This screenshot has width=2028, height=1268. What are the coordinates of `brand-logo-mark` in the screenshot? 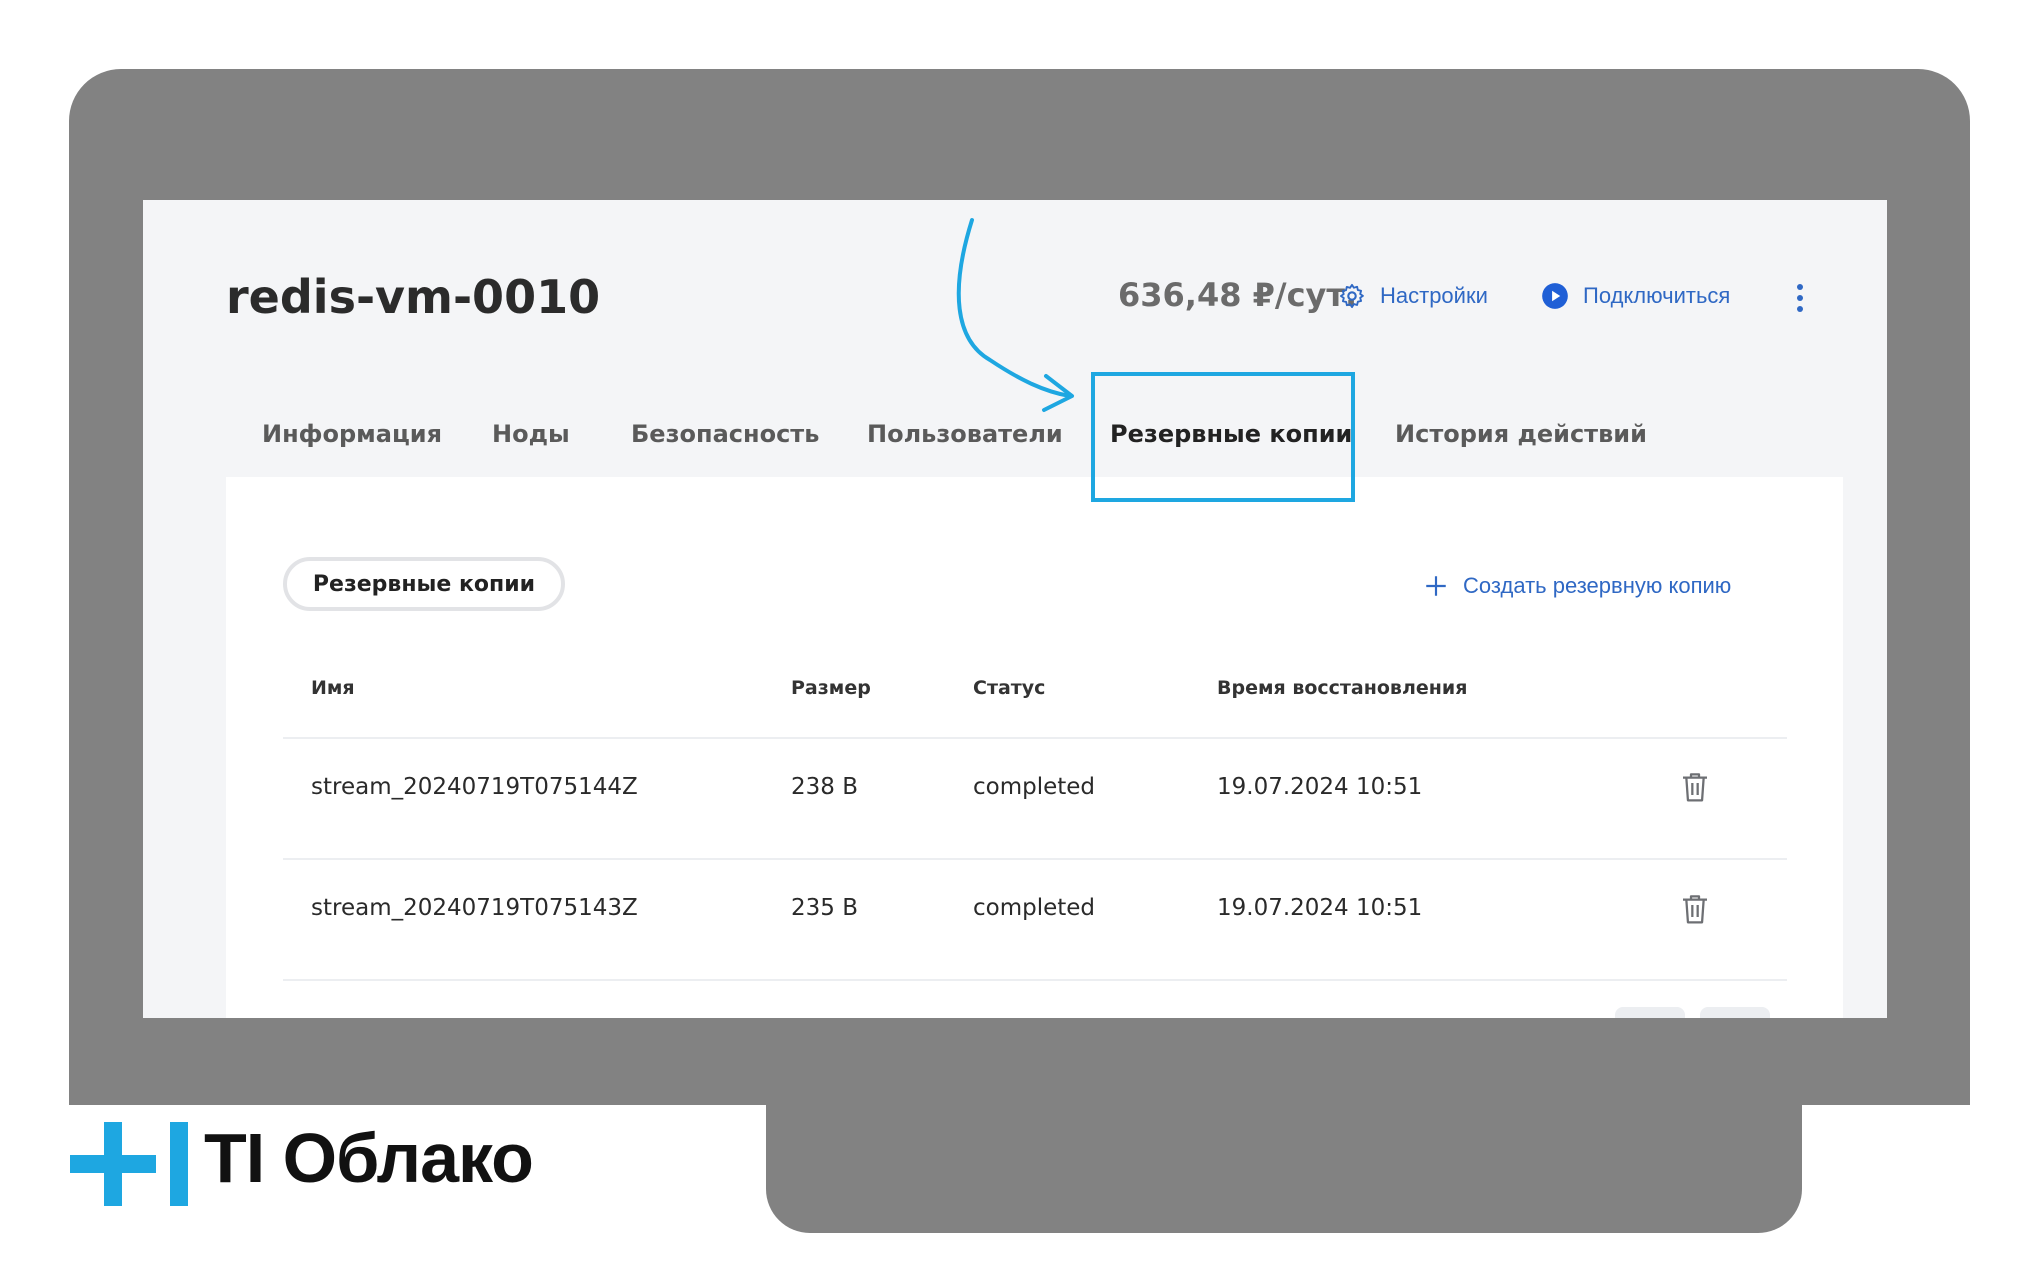 It's located at (129, 1164).